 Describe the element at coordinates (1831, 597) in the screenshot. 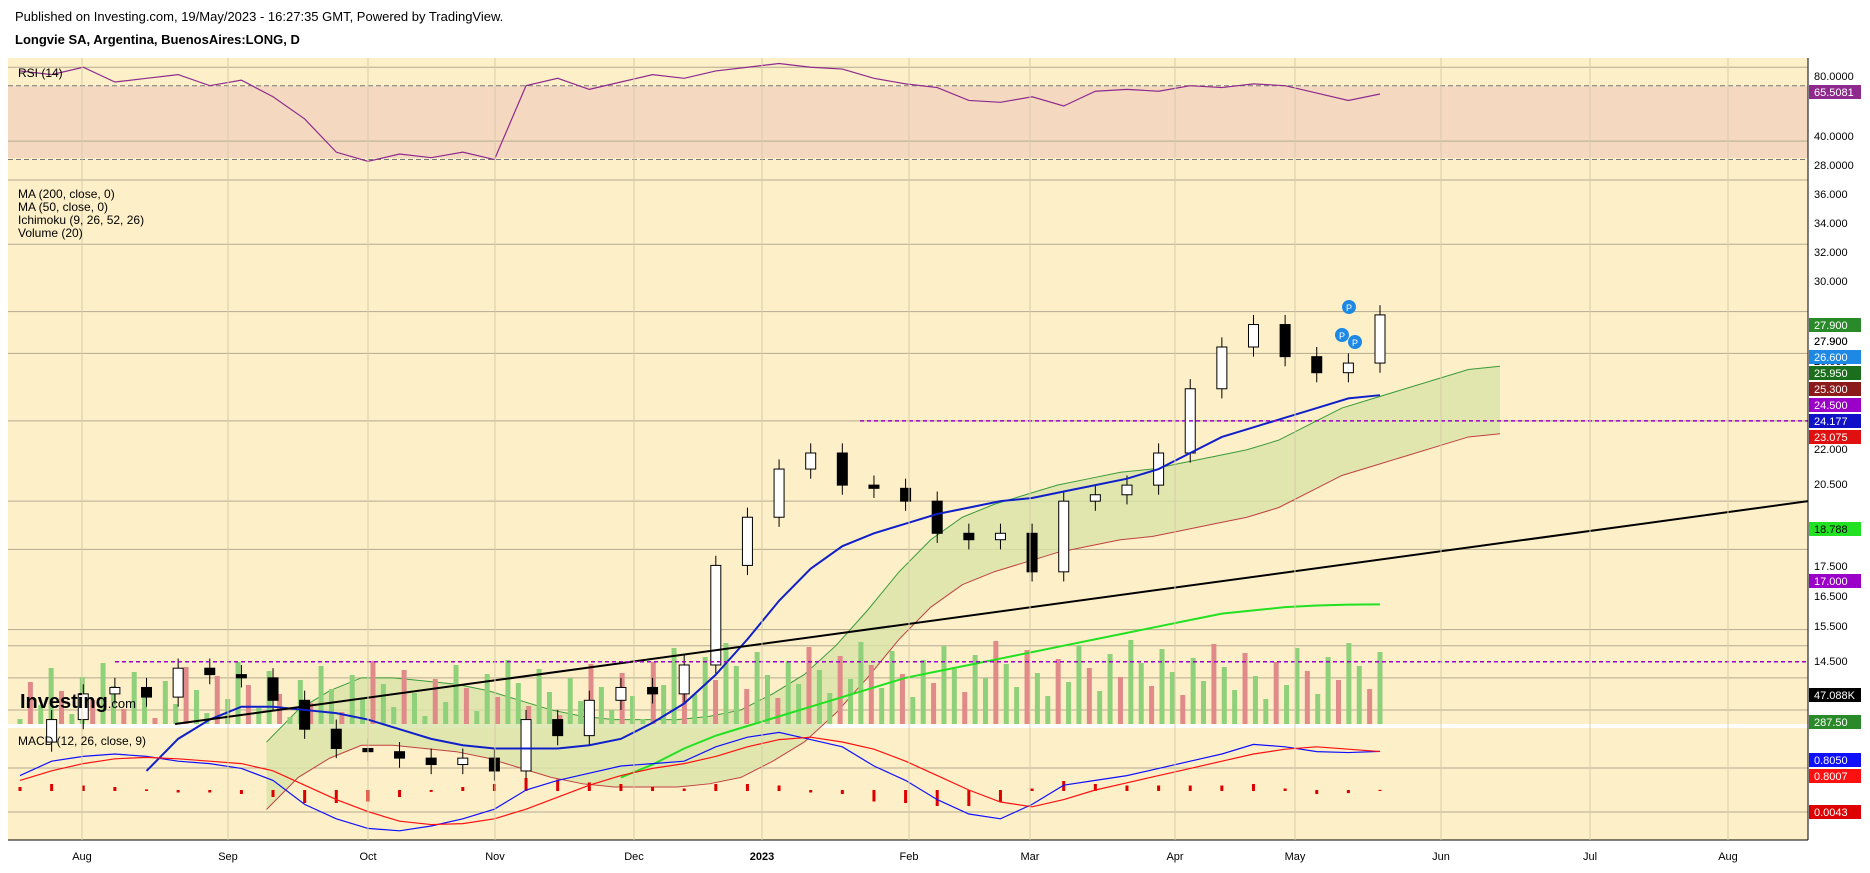

I see `price-tick-label: 16.500` at that location.